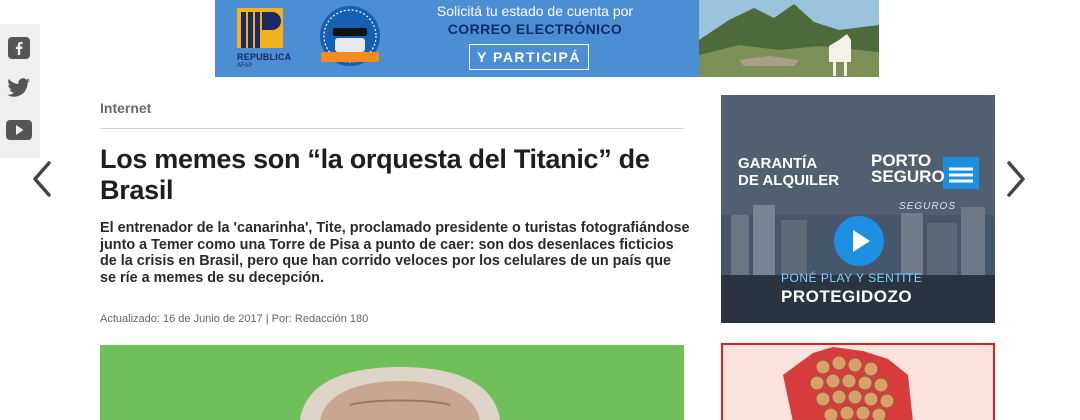 The width and height of the screenshot is (1080, 420). I want to click on secondary-ad-image, so click(848, 383).